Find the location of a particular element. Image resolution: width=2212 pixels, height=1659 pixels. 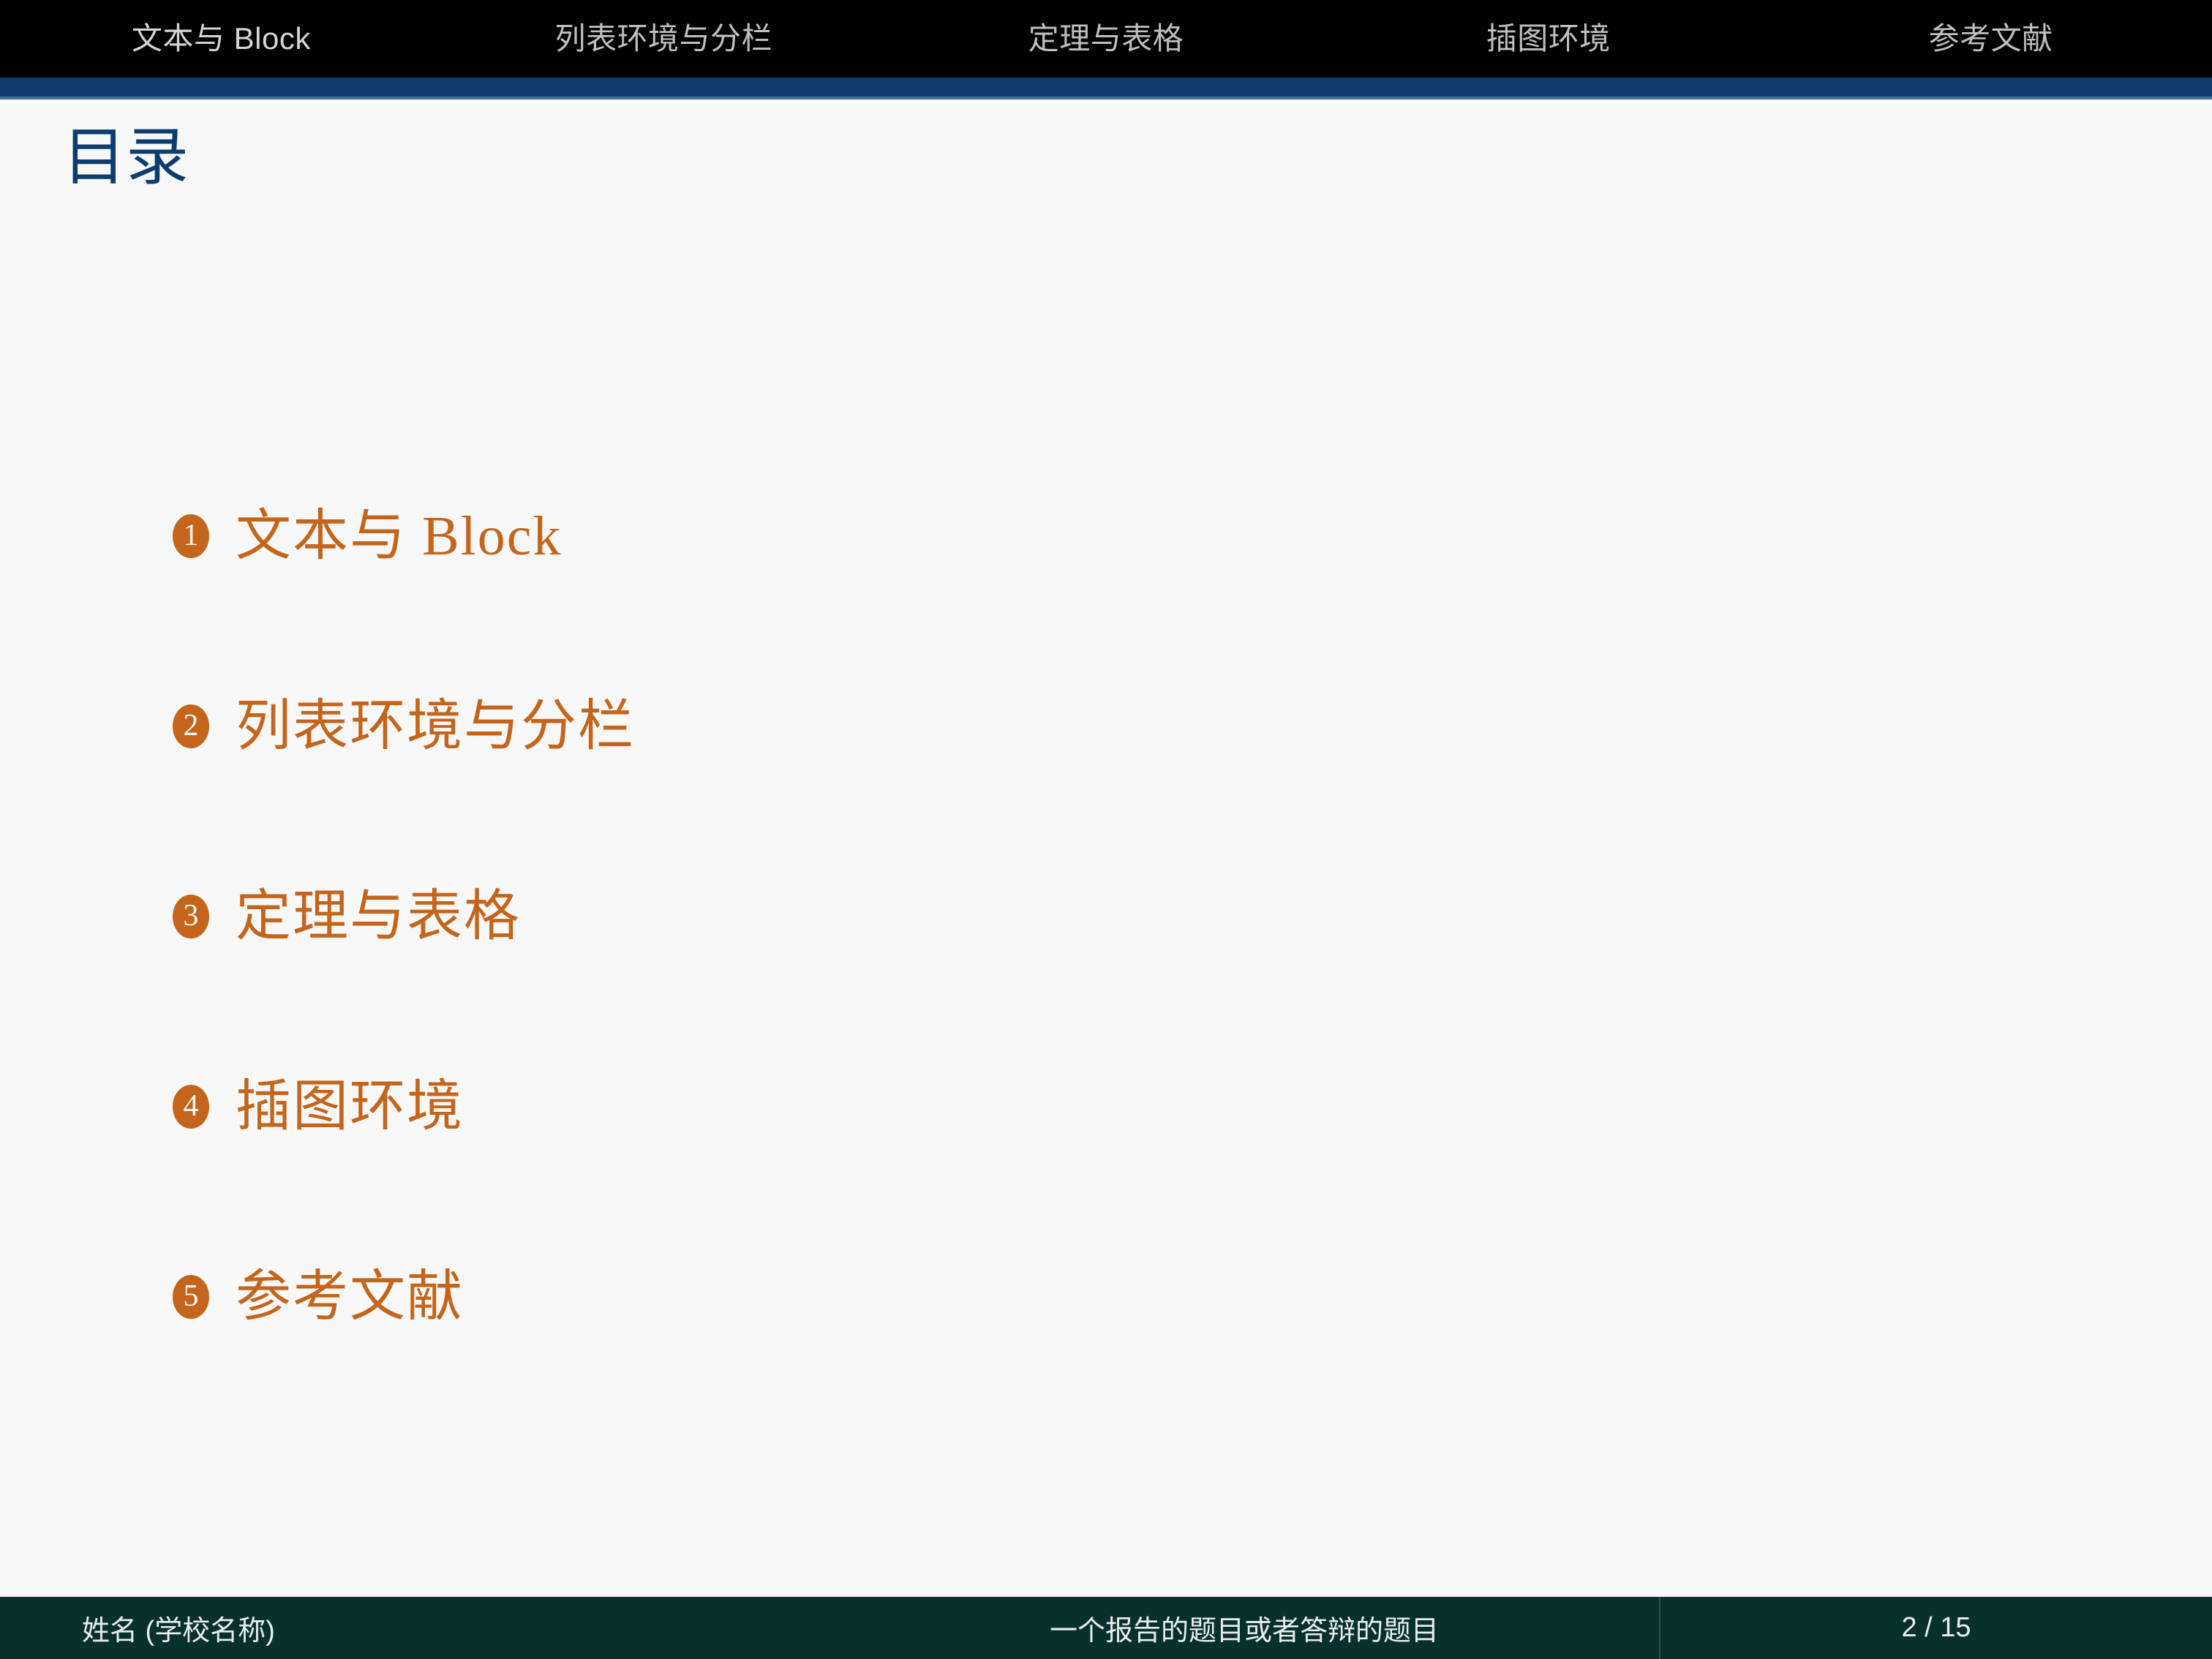

nav-item-section-2: 列表环境与分栏 is located at coordinates (664, 39).